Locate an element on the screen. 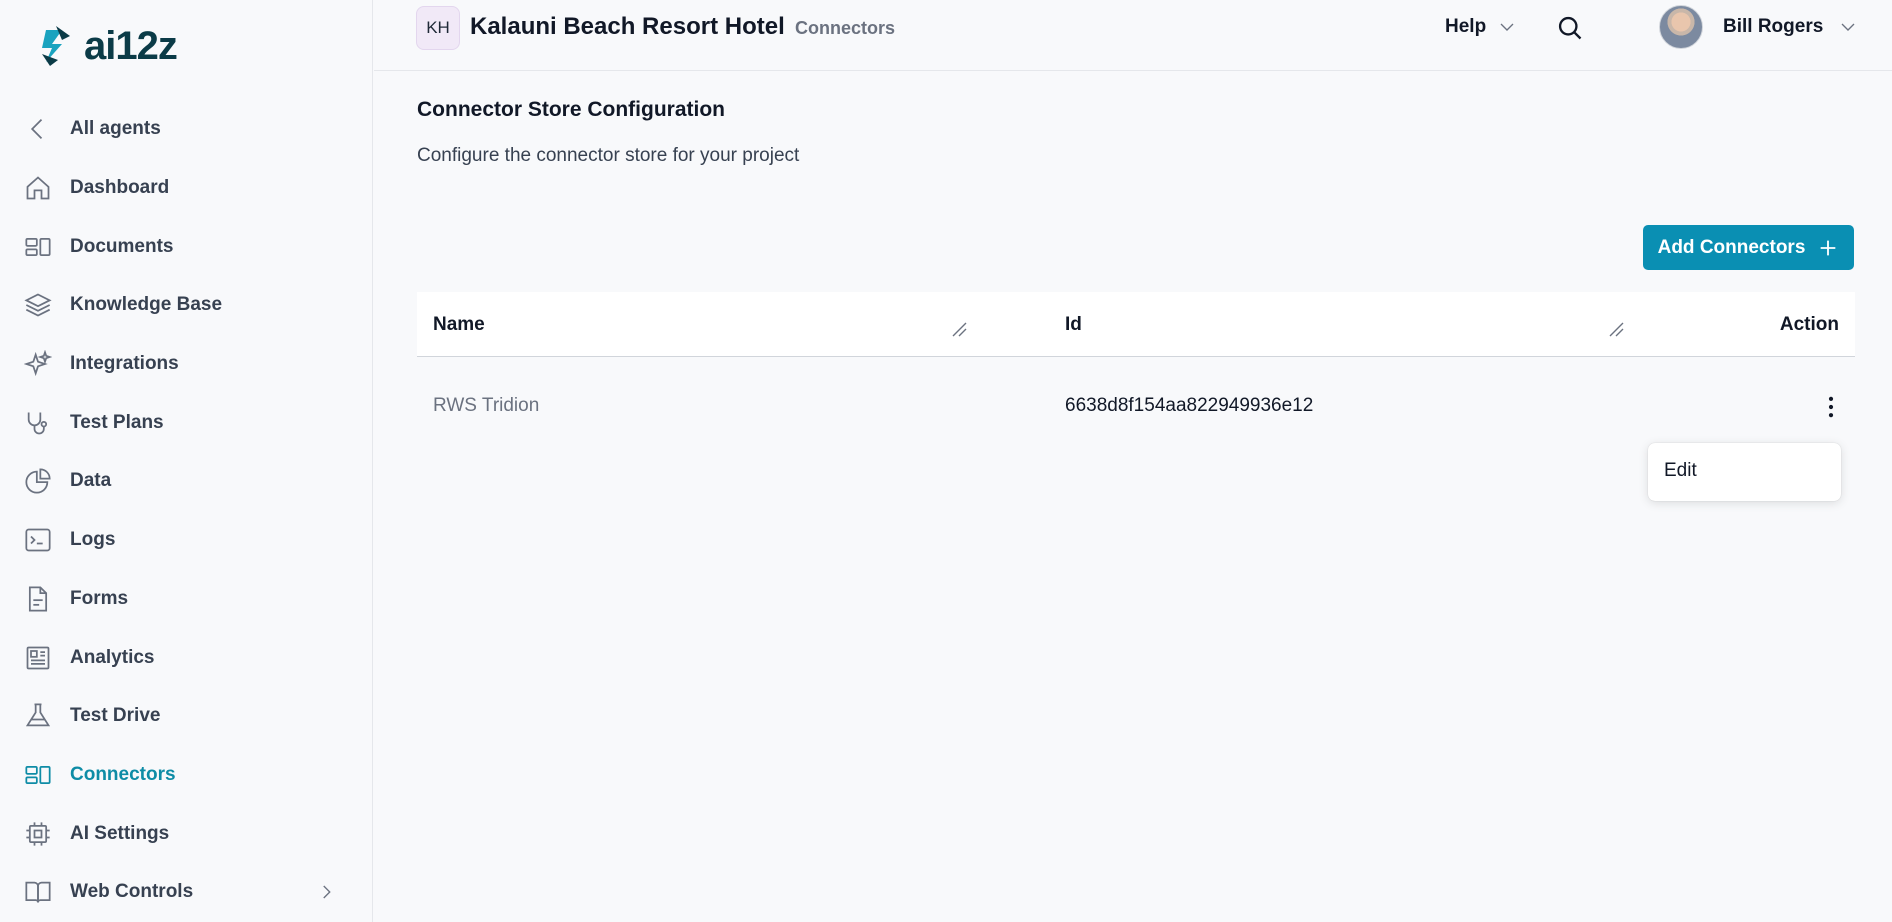  sidebar-item-label: Dashboard is located at coordinates (120, 188).